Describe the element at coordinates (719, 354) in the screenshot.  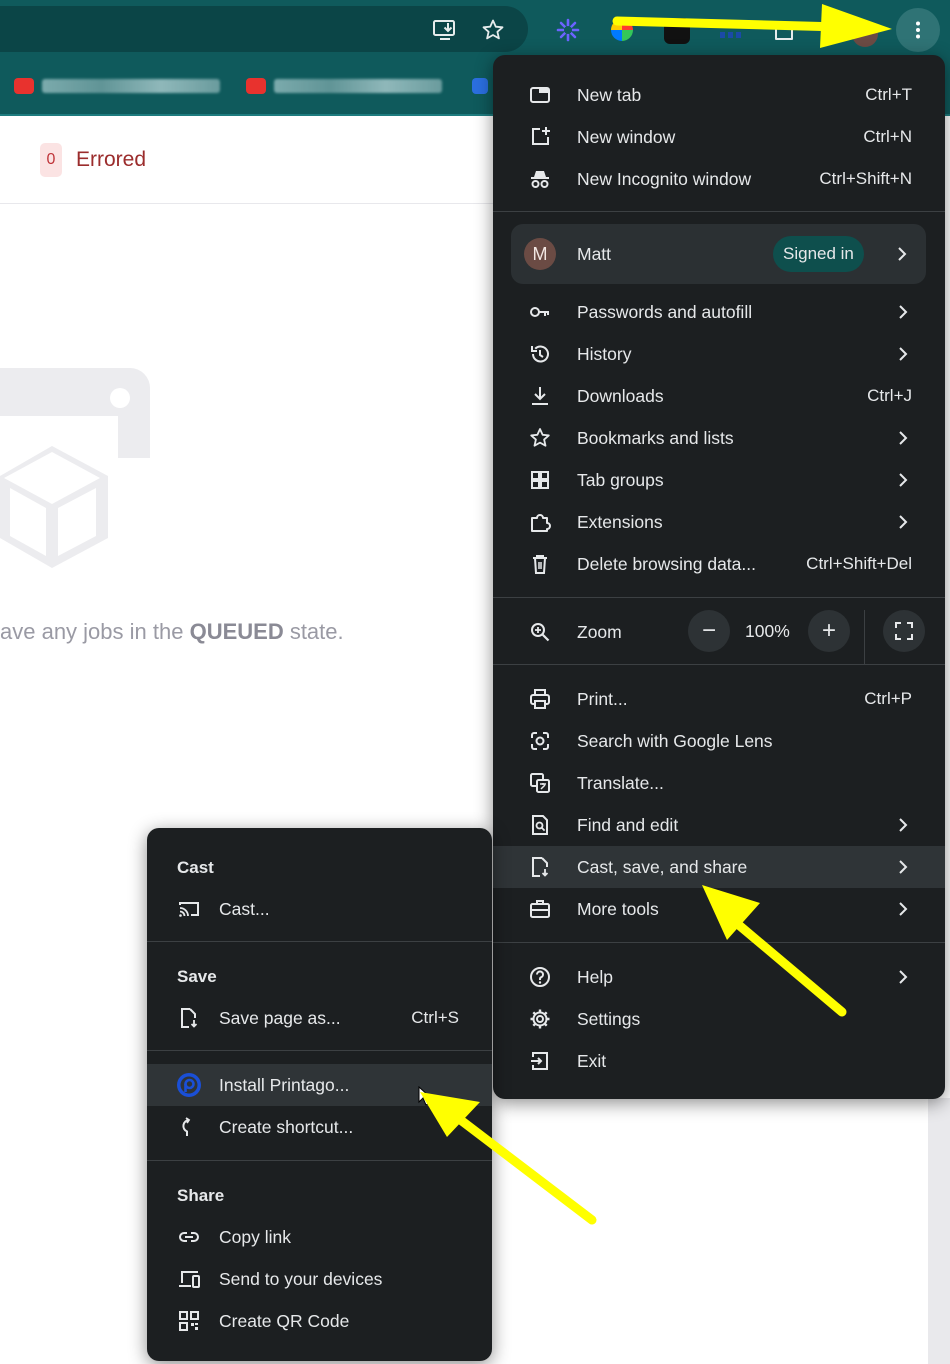
I see `menu-history: History` at that location.